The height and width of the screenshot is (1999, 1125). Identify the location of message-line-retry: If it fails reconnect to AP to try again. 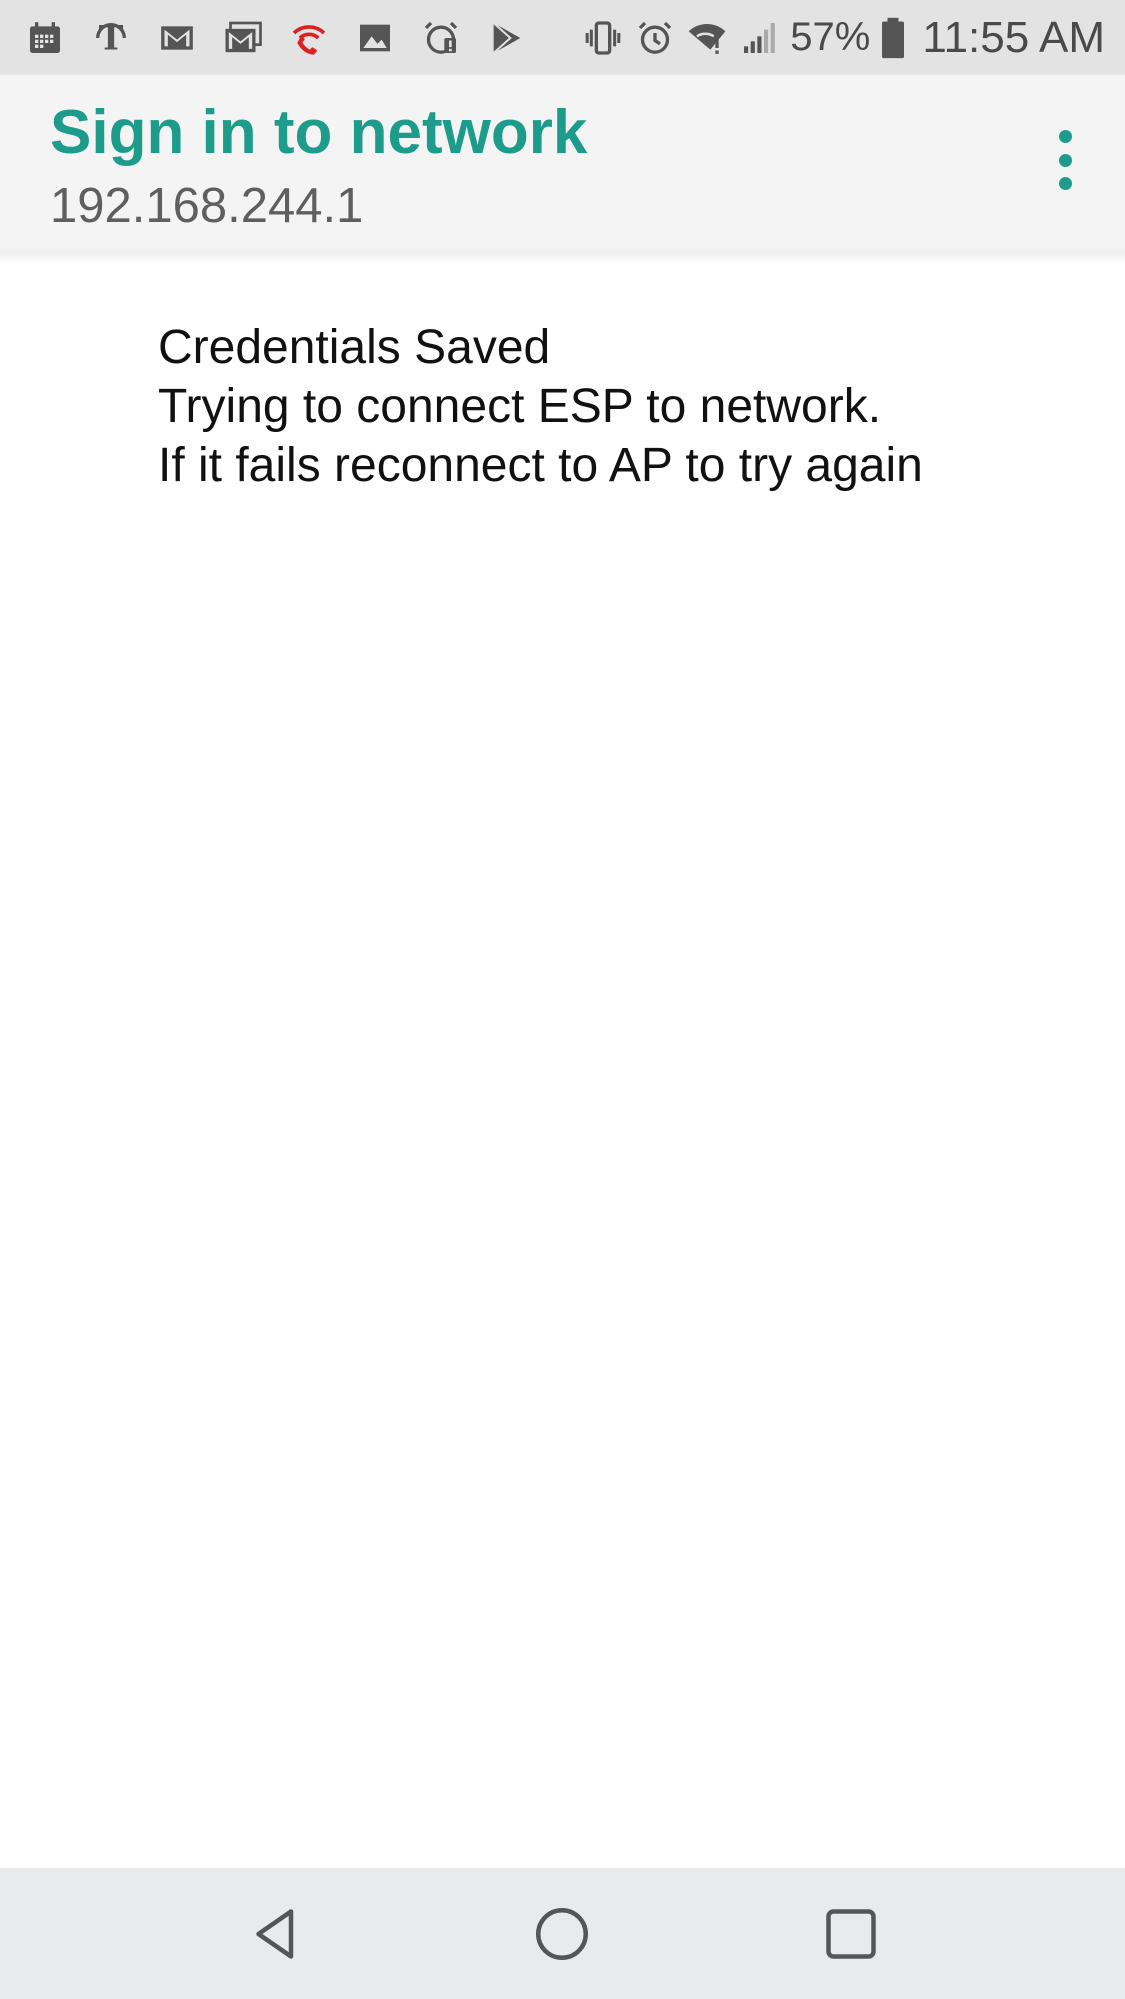
(540, 465).